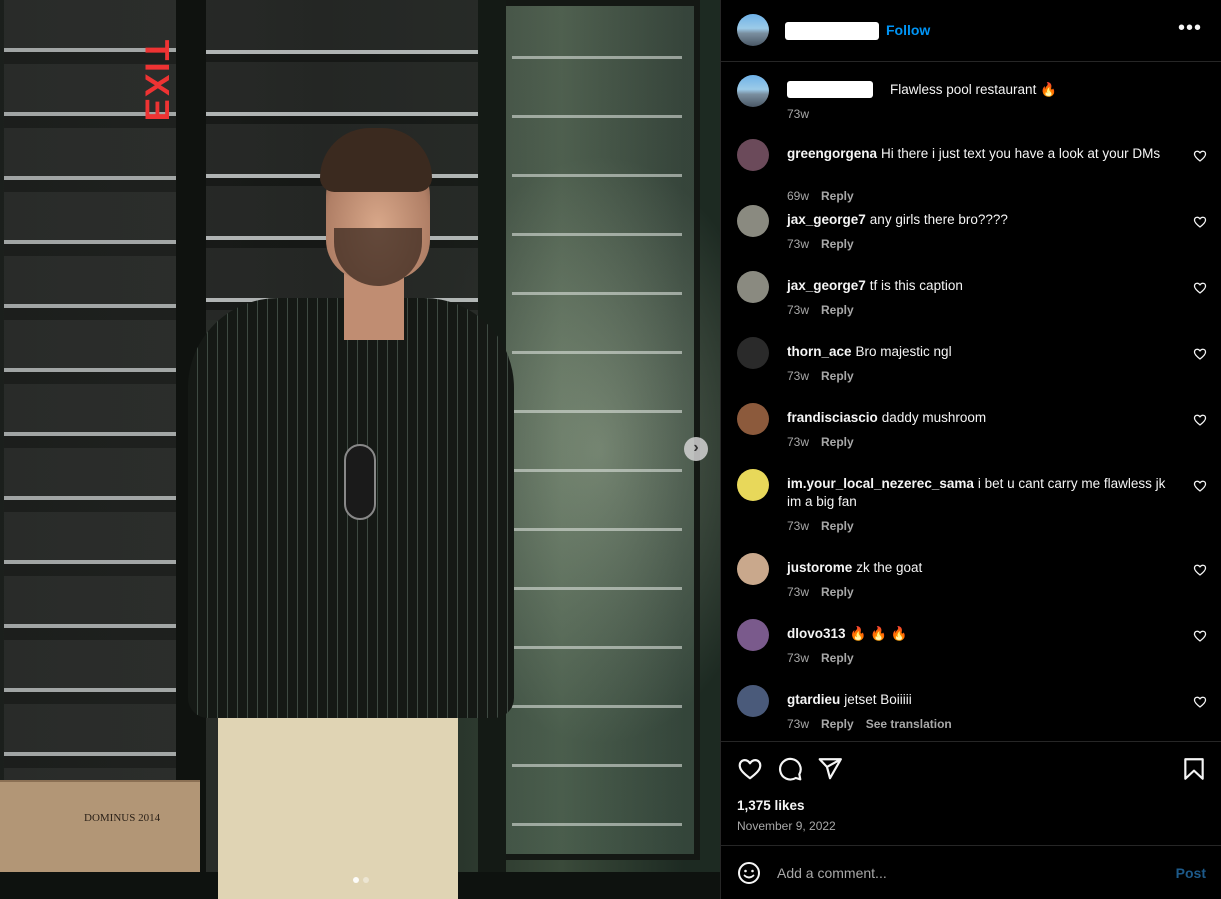 This screenshot has width=1221, height=899. I want to click on comment-text: tf is this caption, so click(916, 285).